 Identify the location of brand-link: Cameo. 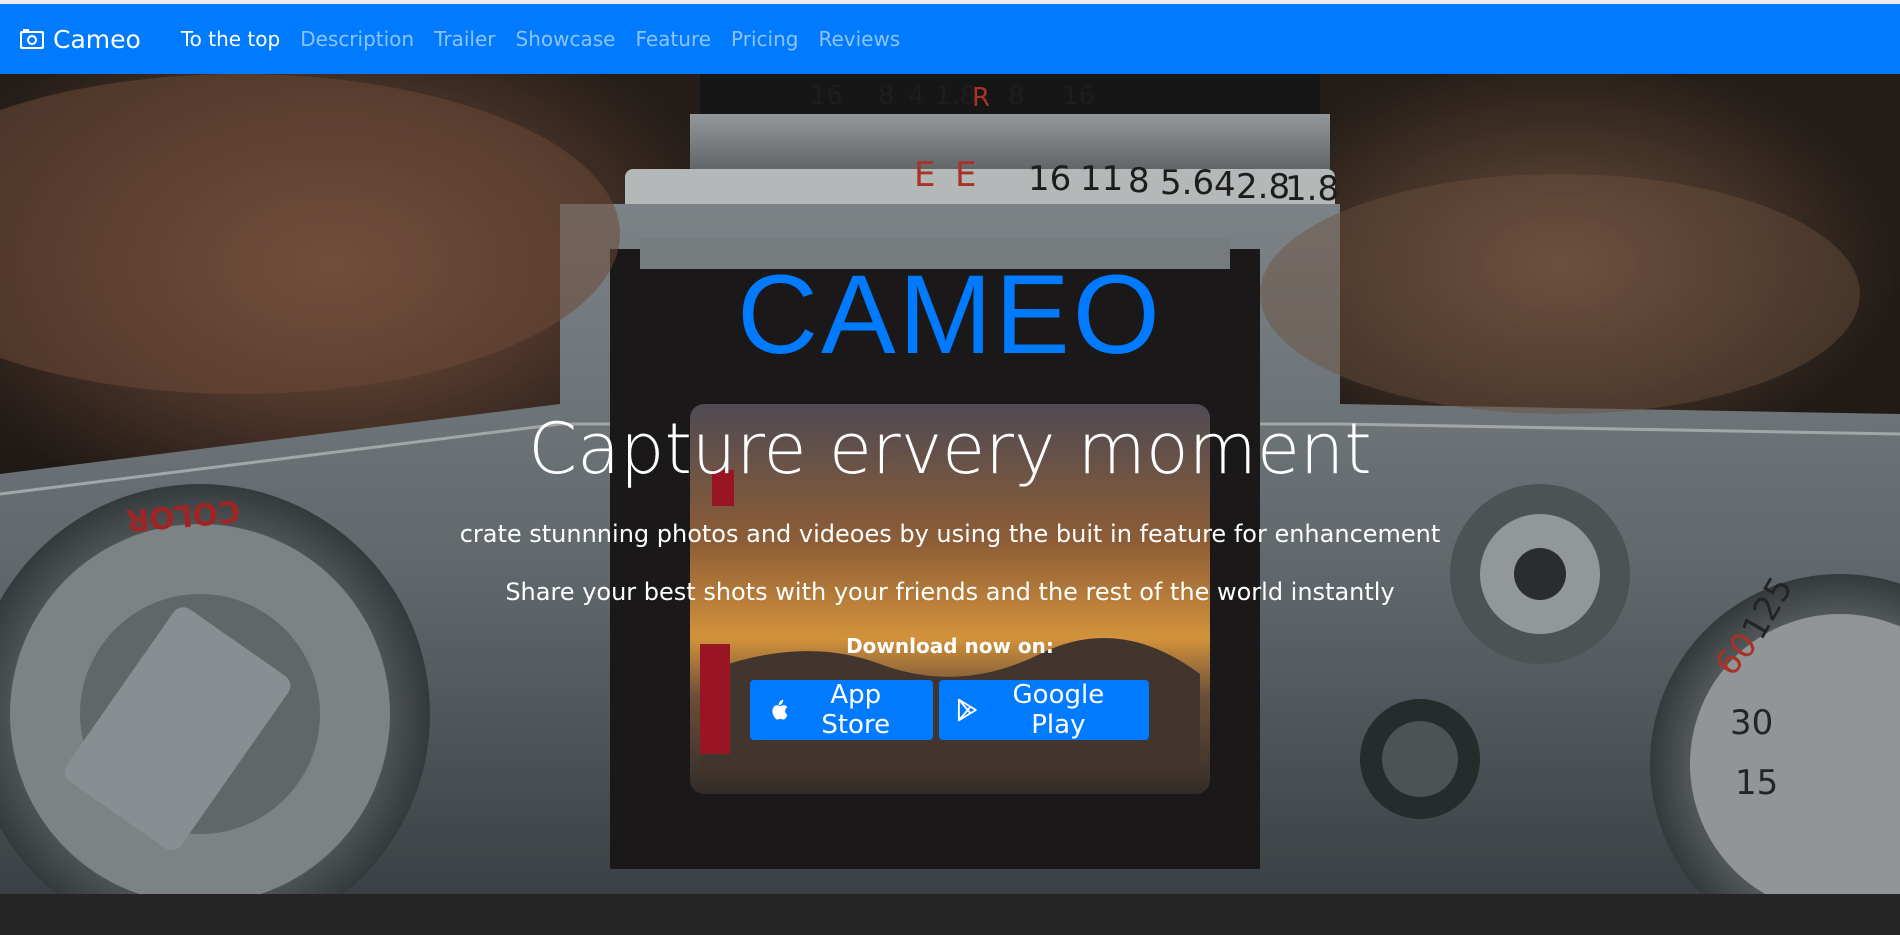
(80, 39).